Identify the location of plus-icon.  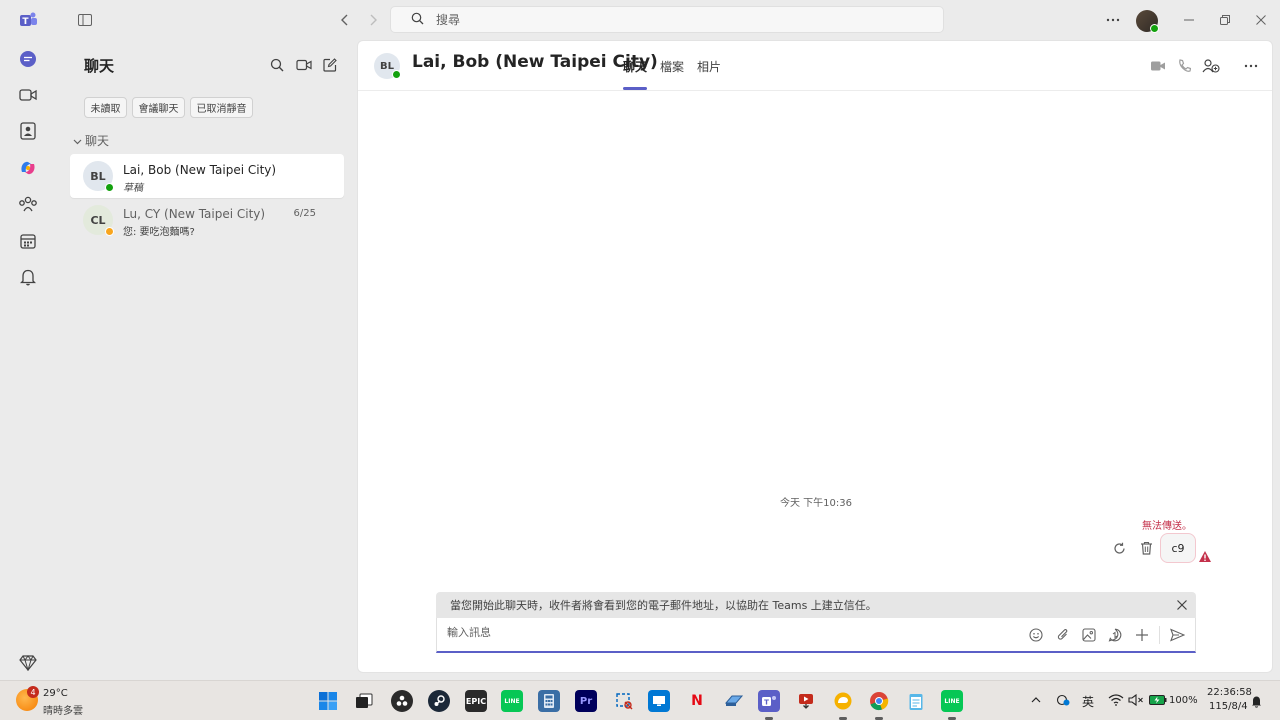
(1142, 635).